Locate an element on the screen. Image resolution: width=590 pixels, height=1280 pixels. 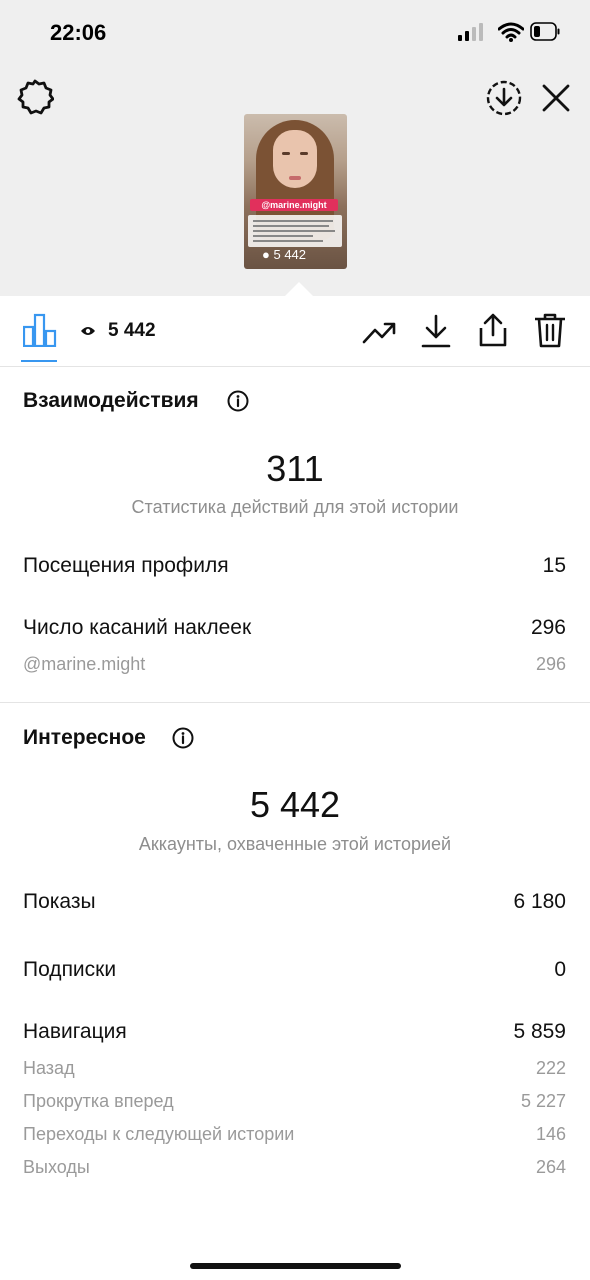
settings-gear-icon is located at coordinates (35, 97).